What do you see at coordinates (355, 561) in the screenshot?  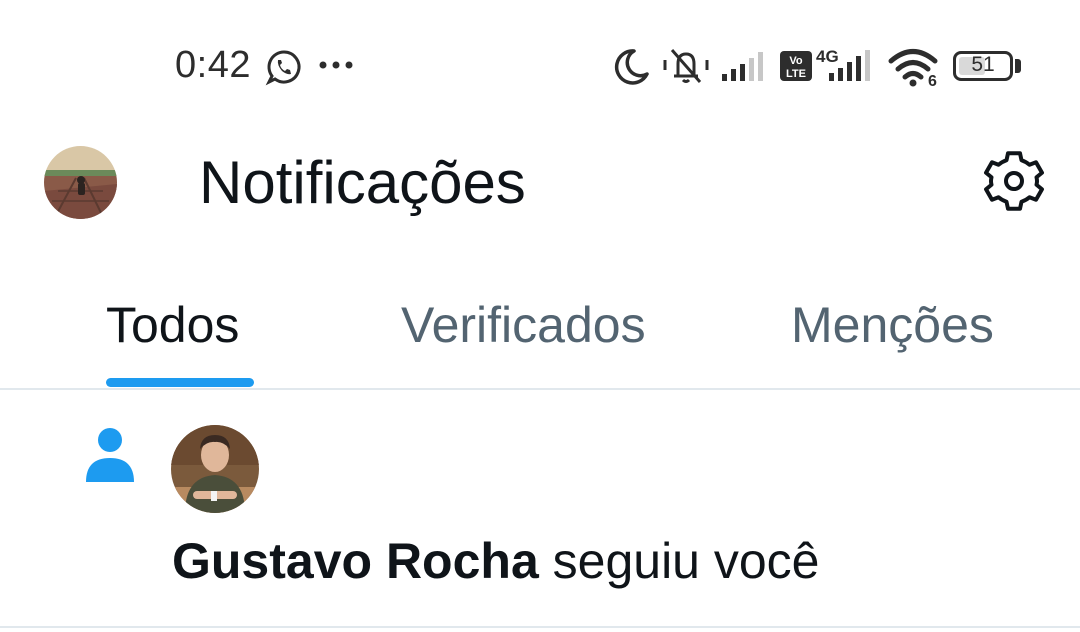 I see `follower-name: Gustavo Rocha` at bounding box center [355, 561].